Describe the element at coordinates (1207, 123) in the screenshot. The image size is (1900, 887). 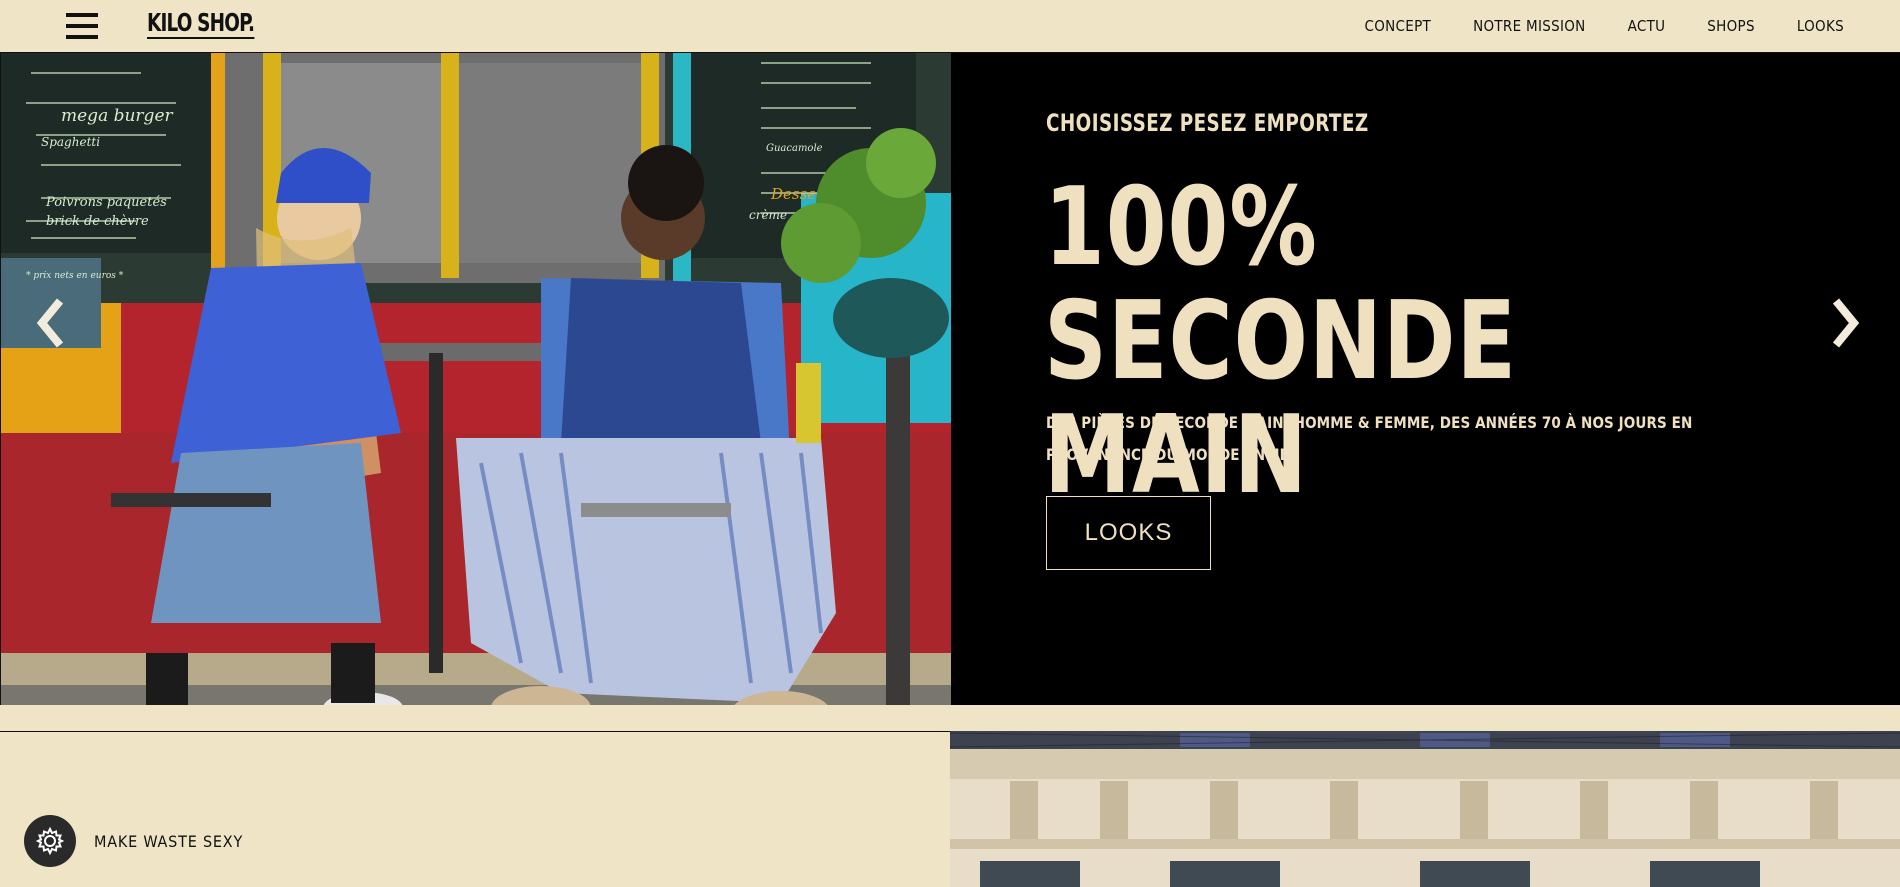
I see `hero-eyebrow: CHOISISSEZ PESEZ EMPORTEZ` at that location.